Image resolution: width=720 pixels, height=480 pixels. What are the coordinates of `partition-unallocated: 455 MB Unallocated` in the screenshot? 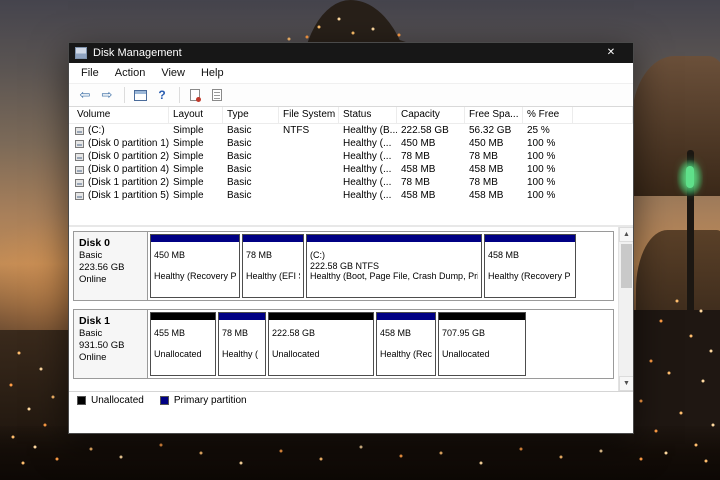 It's located at (183, 344).